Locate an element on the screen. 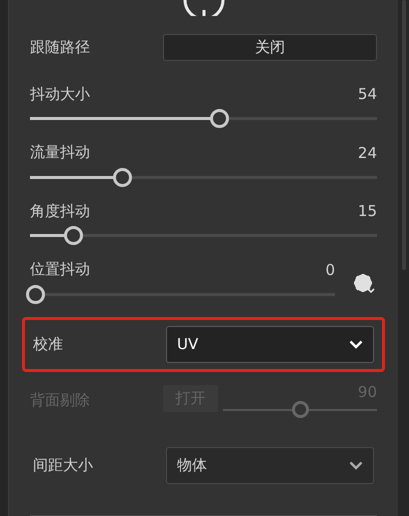  target-icon is located at coordinates (204, 8).